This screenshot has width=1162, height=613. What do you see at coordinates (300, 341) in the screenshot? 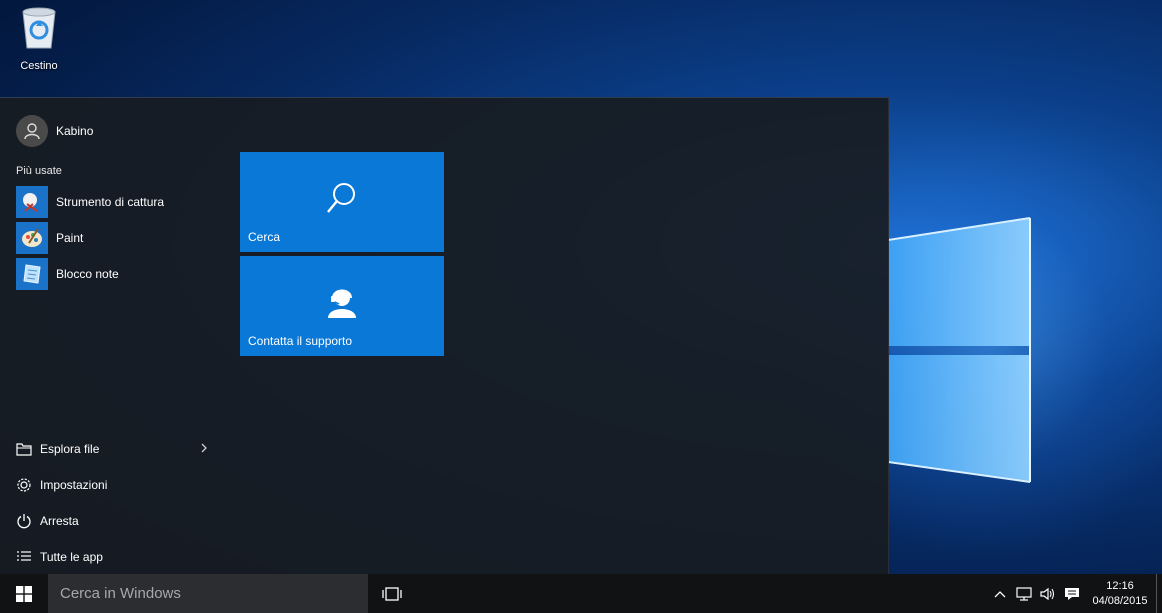
I see `tile-label: Contatta il supporto` at bounding box center [300, 341].